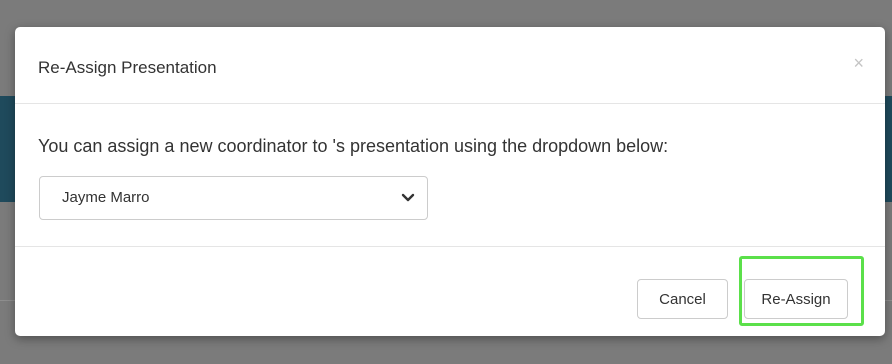 The height and width of the screenshot is (364, 892). What do you see at coordinates (106, 197) in the screenshot?
I see `coordinator-select-value: Jayme Marro` at bounding box center [106, 197].